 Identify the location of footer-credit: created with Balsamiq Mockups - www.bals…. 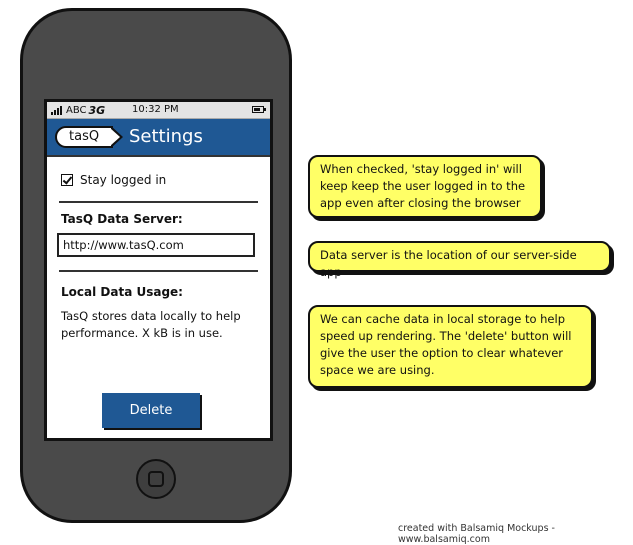
(476, 534).